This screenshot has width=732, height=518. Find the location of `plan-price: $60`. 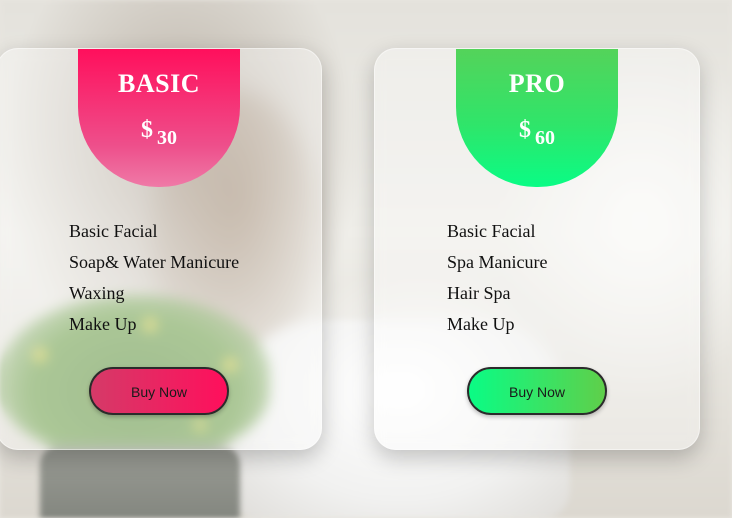

plan-price: $60 is located at coordinates (537, 133).